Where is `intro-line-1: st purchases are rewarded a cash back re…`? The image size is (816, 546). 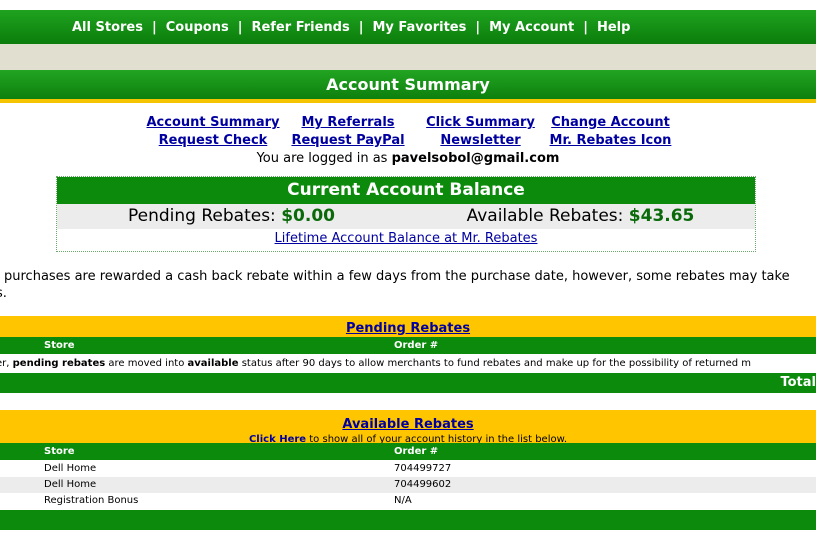 intro-line-1: st purchases are rewarded a cash back re… is located at coordinates (395, 276).